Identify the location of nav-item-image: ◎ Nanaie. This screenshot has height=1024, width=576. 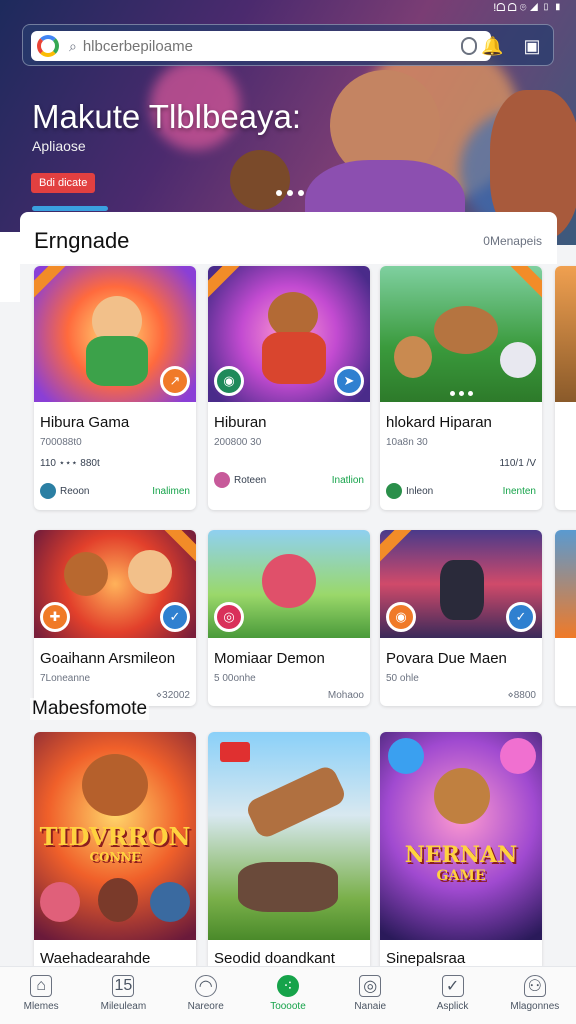
(370, 995).